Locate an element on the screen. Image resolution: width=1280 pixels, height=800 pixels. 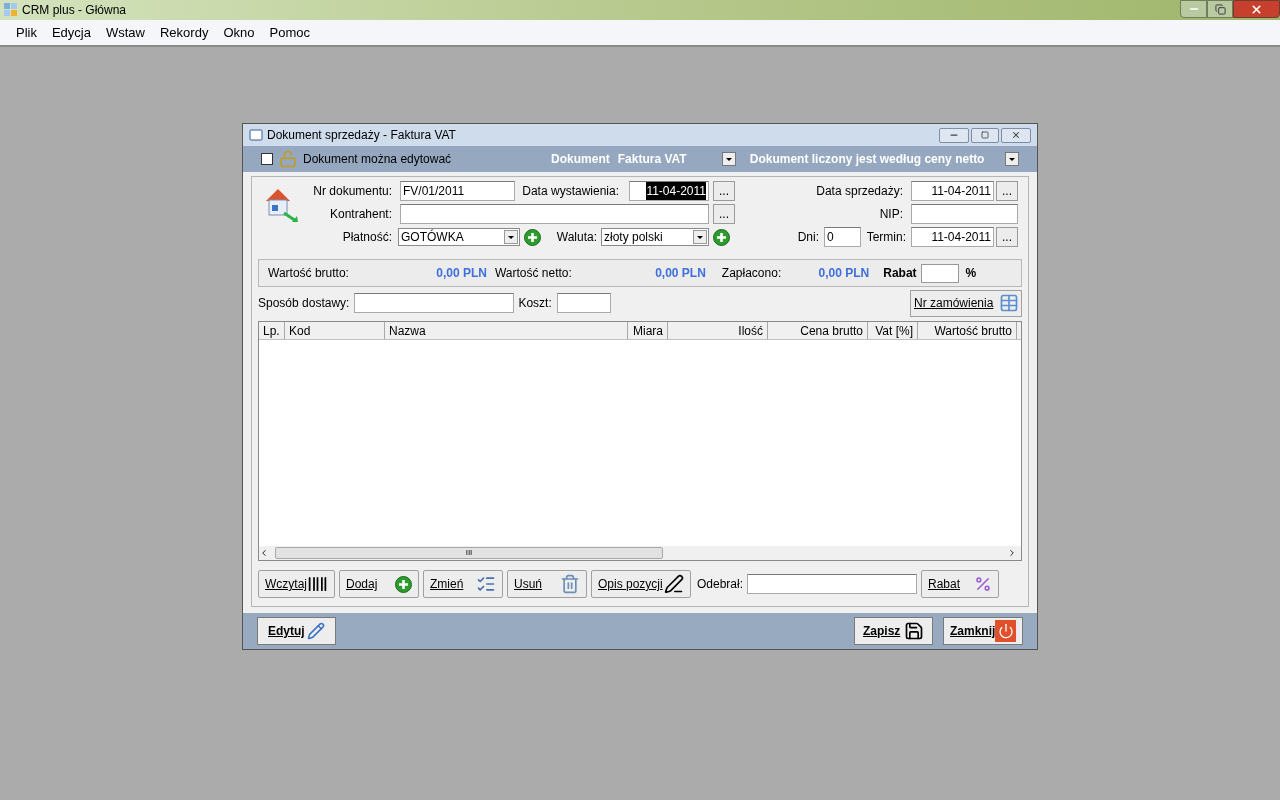
field-label: Kontrahent: is located at coordinates (360, 214).